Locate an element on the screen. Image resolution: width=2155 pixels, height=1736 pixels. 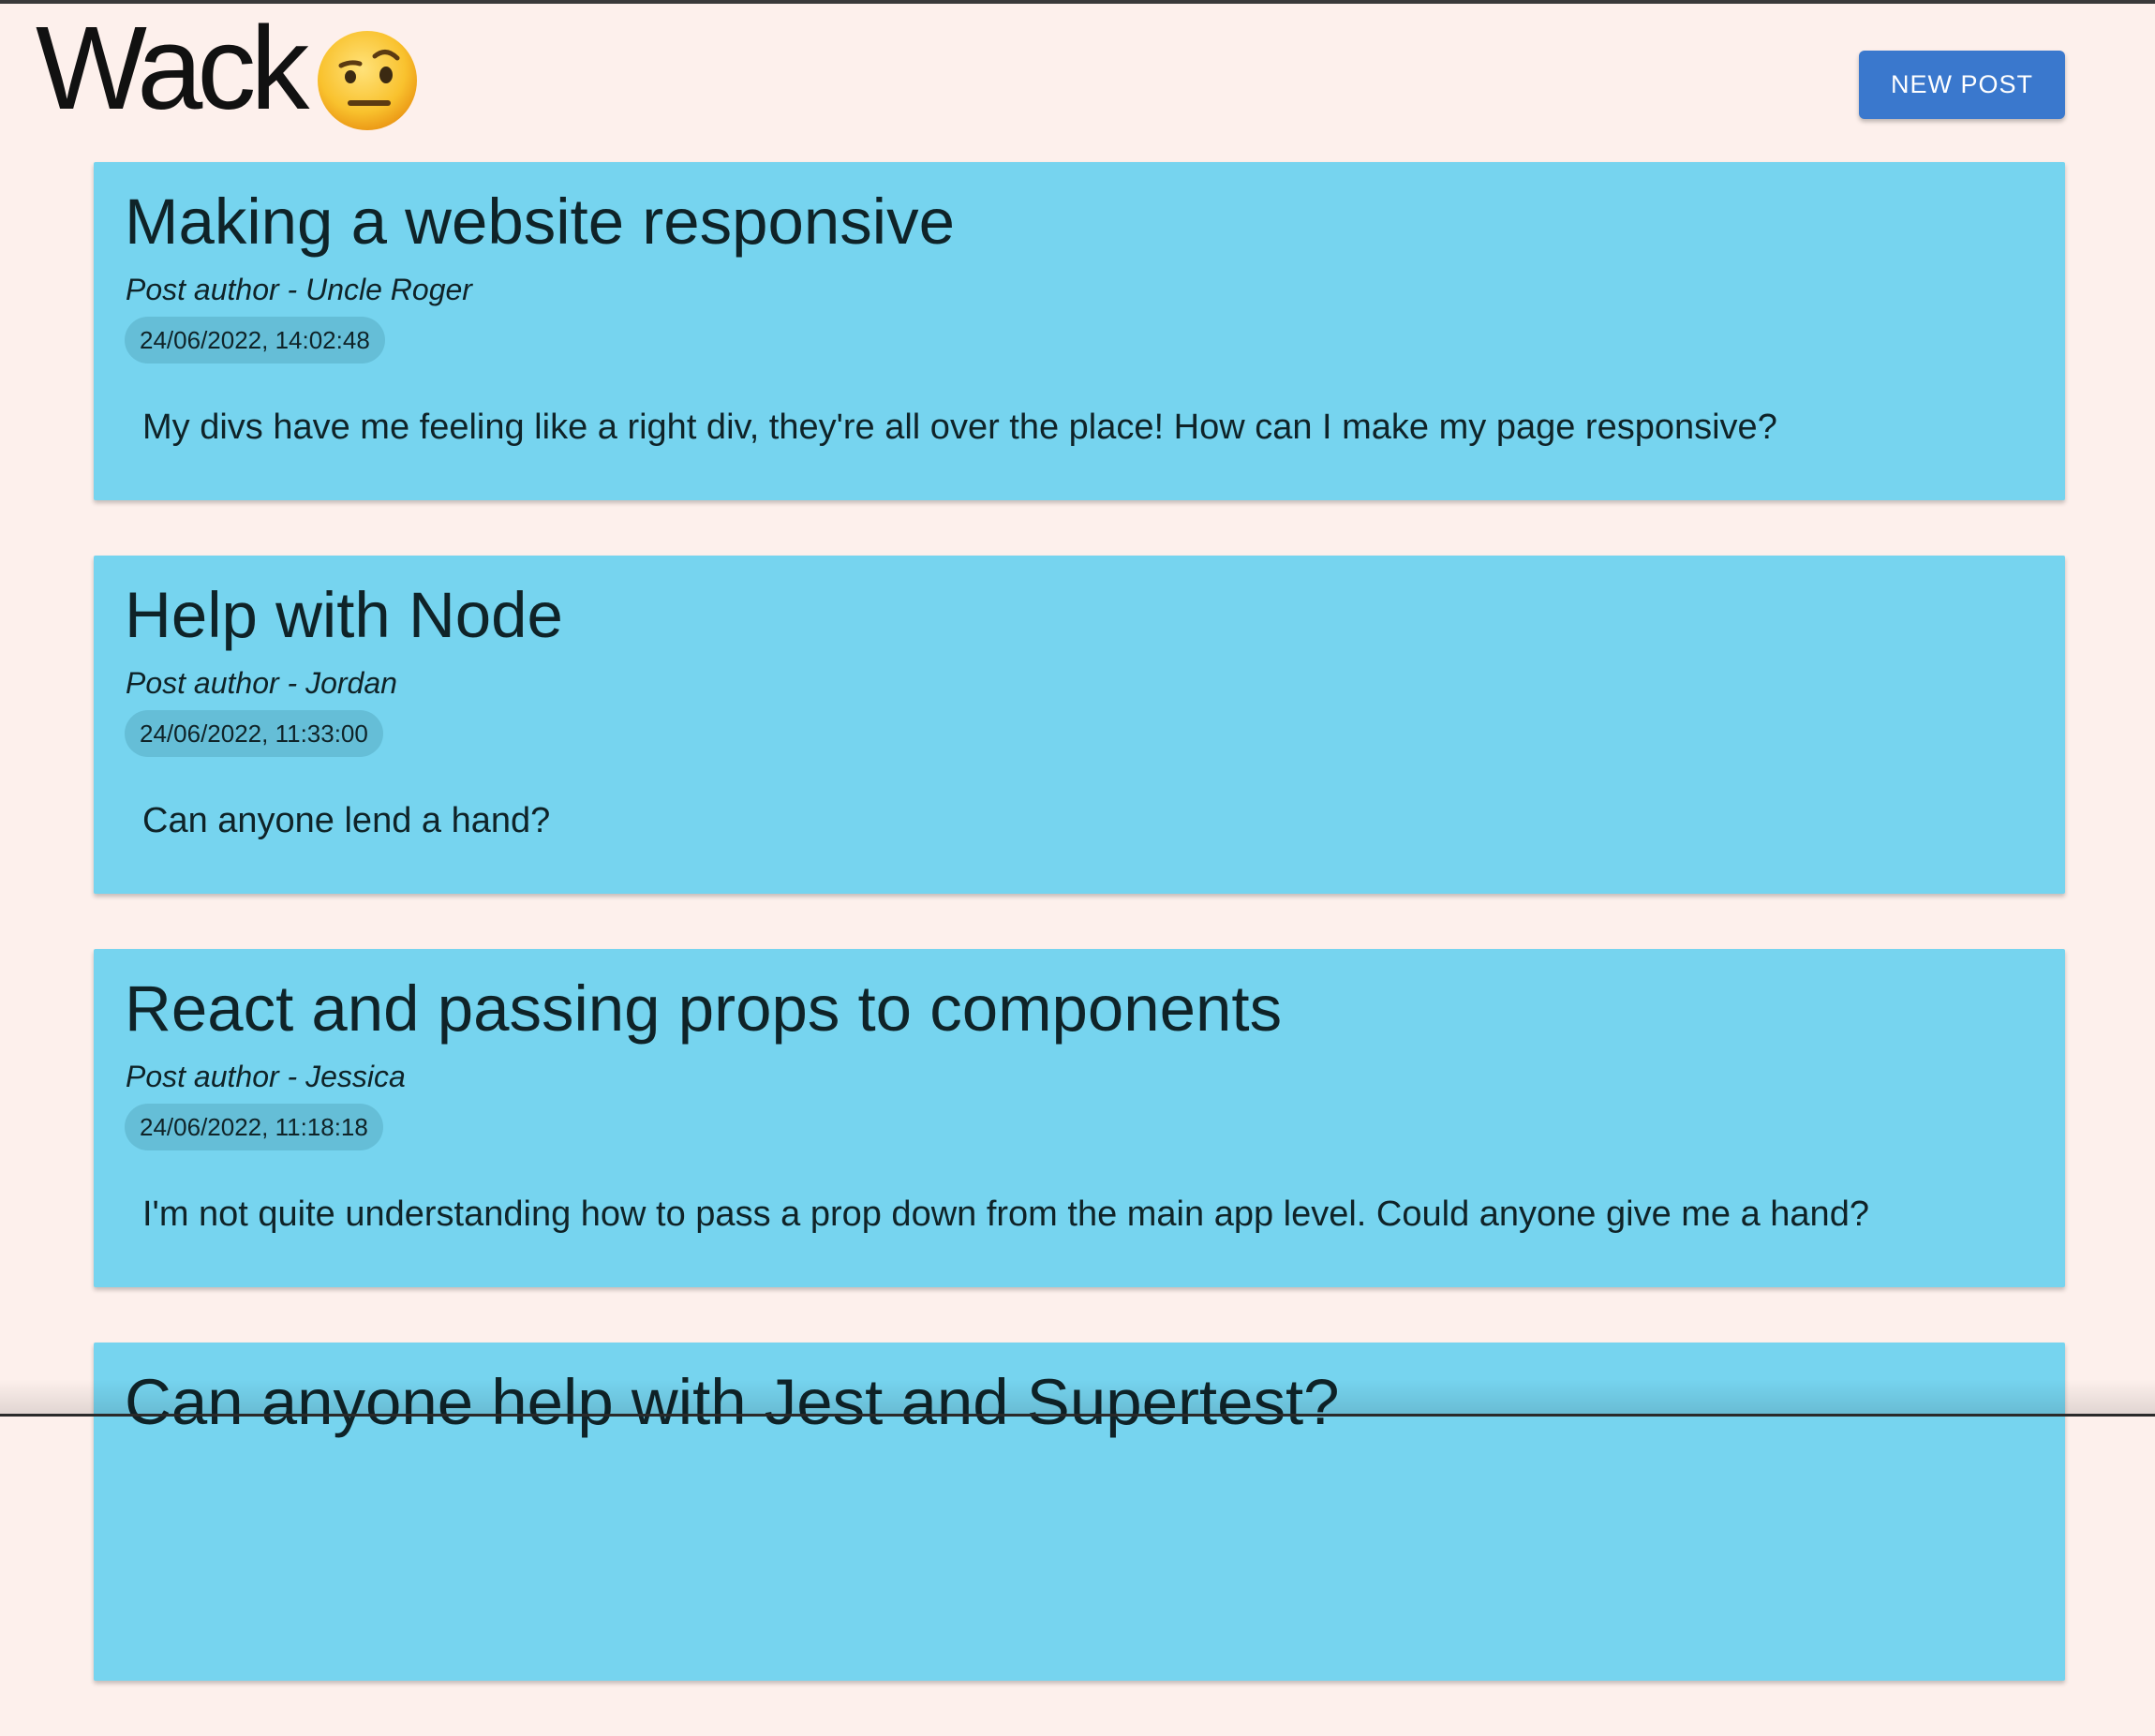
post-title: Making a website responsive is located at coordinates (540, 222).